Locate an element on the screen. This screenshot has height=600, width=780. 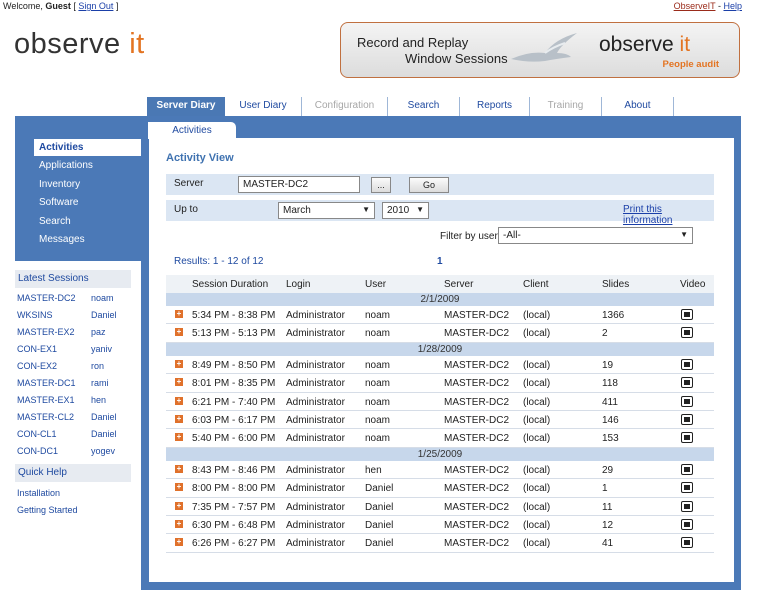
session-row: MASTER-CL2 Daniel is located at coordinates (74, 417).